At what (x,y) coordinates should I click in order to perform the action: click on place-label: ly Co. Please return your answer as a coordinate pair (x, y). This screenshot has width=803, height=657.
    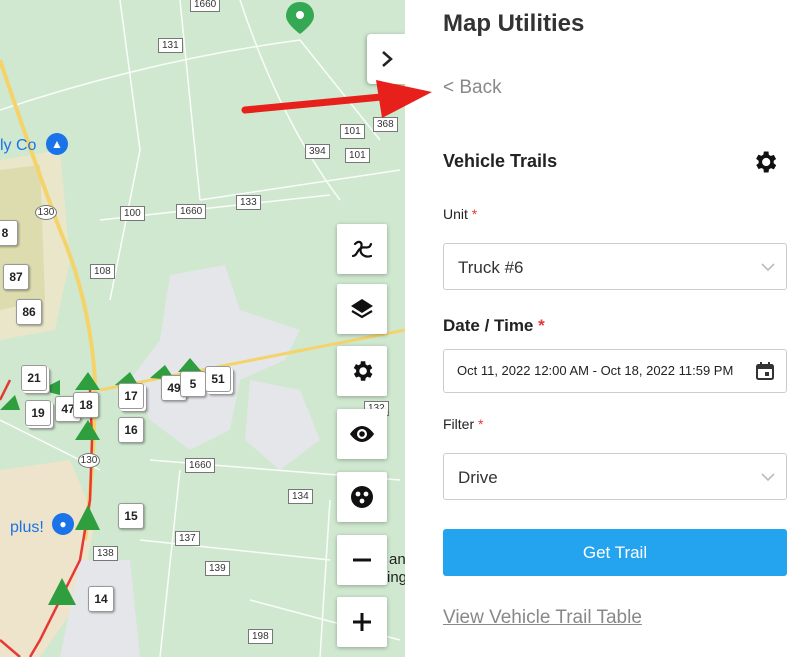
    Looking at the image, I should click on (18, 146).